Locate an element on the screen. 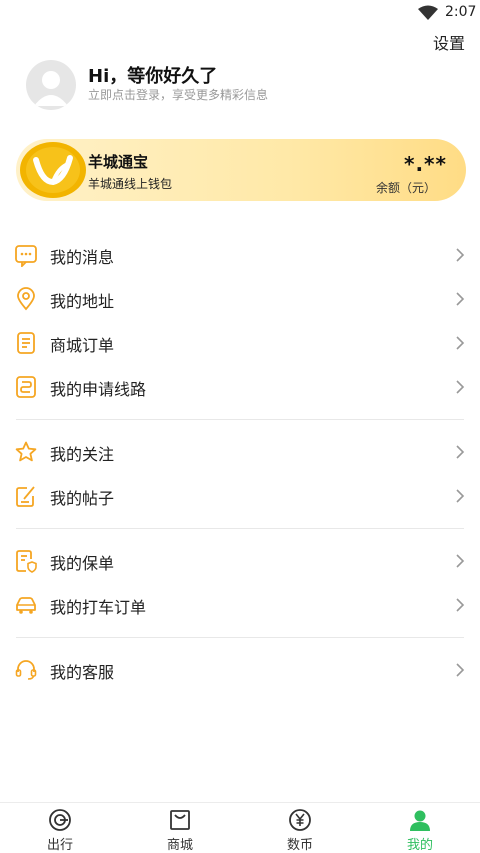 The height and width of the screenshot is (853, 480). bottom-tab-bar: 出行 商城 数币 我的 is located at coordinates (240, 827).